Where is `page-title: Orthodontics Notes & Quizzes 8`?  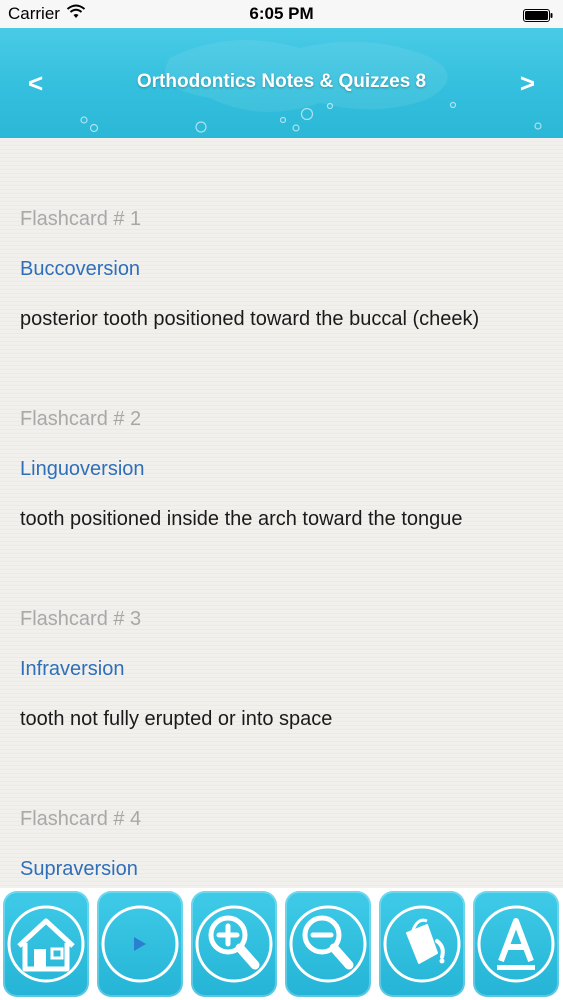 page-title: Orthodontics Notes & Quizzes 8 is located at coordinates (281, 81).